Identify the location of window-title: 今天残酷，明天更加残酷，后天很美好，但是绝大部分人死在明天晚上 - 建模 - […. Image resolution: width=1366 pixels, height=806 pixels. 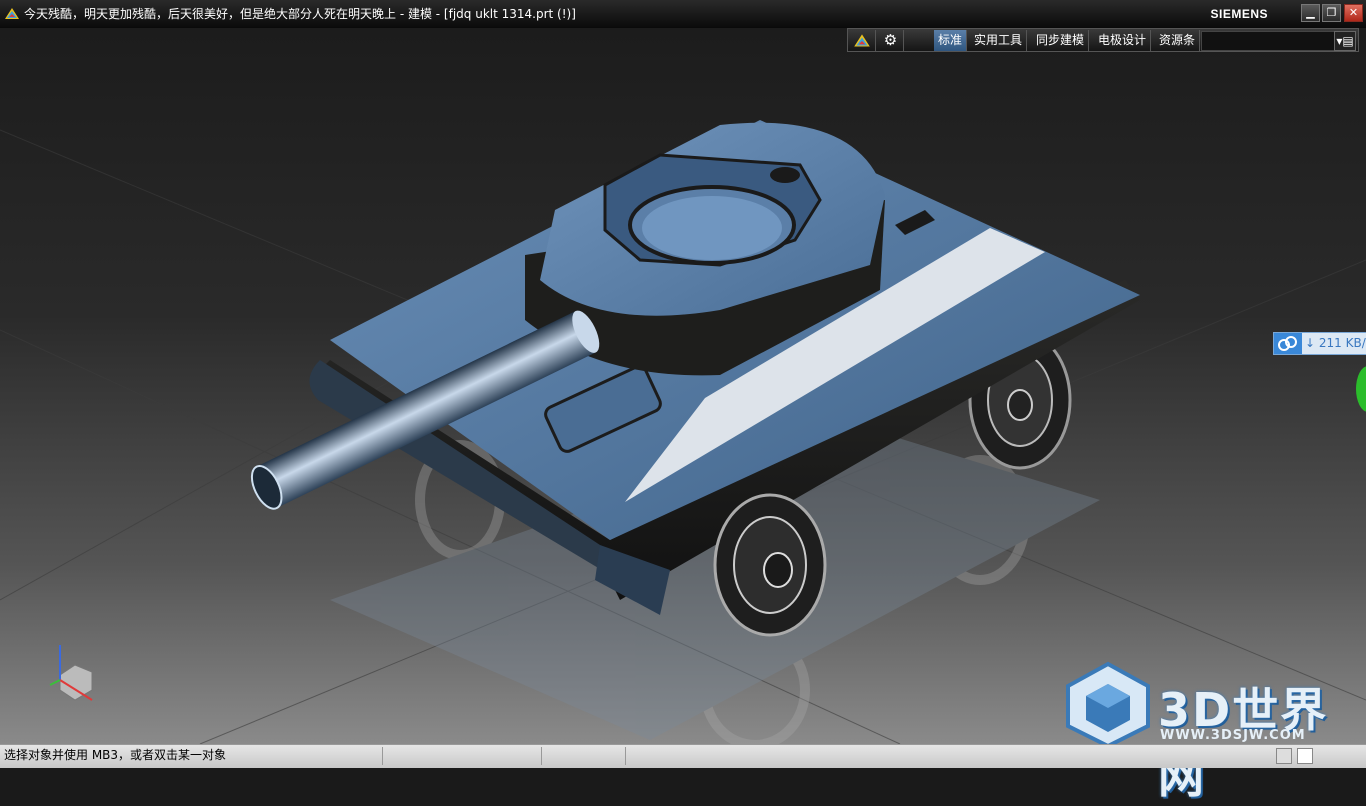
(300, 14).